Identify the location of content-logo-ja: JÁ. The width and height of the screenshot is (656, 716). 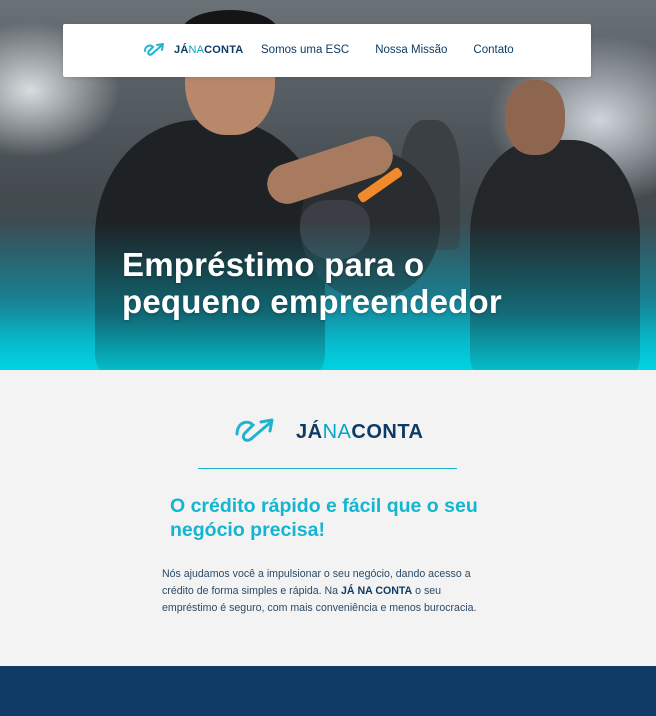
(309, 431).